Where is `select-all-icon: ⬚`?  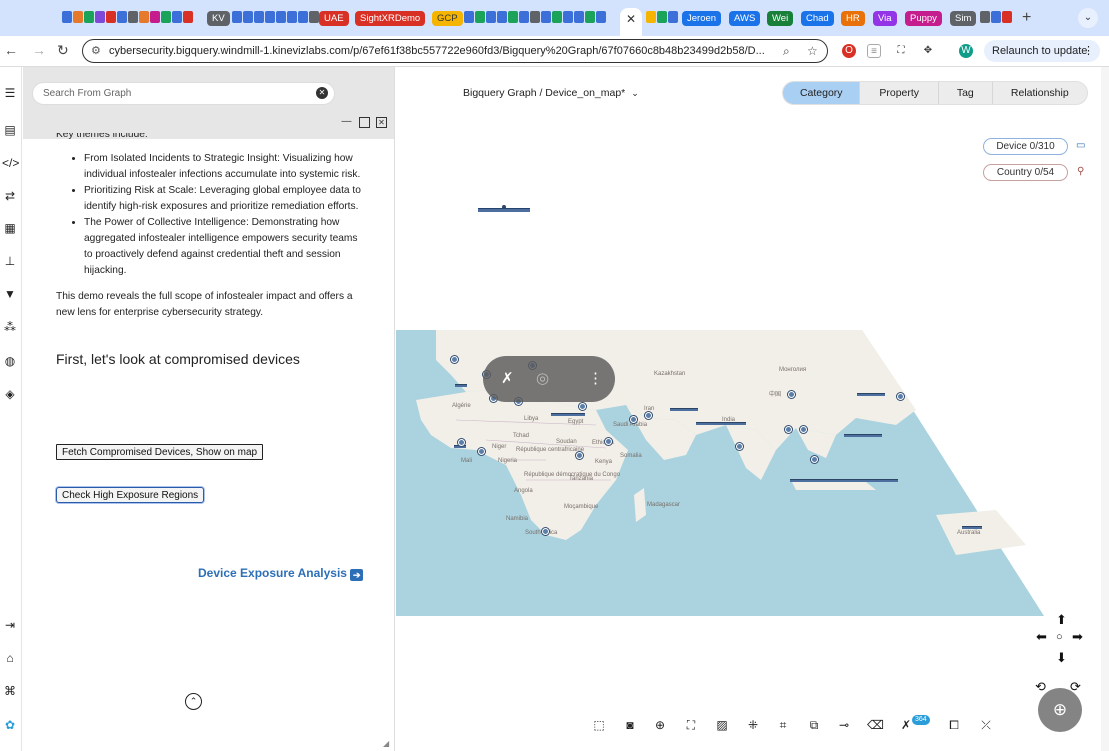 select-all-icon: ⬚ is located at coordinates (599, 725).